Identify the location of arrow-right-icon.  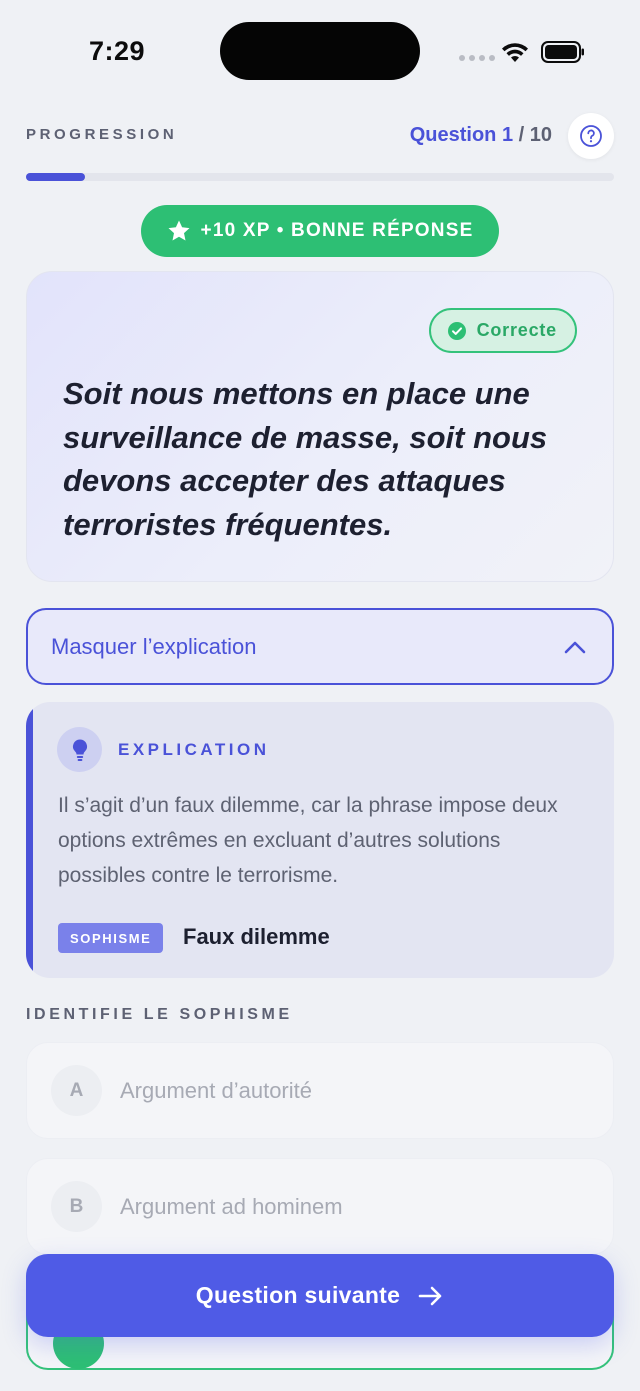
(430, 1295).